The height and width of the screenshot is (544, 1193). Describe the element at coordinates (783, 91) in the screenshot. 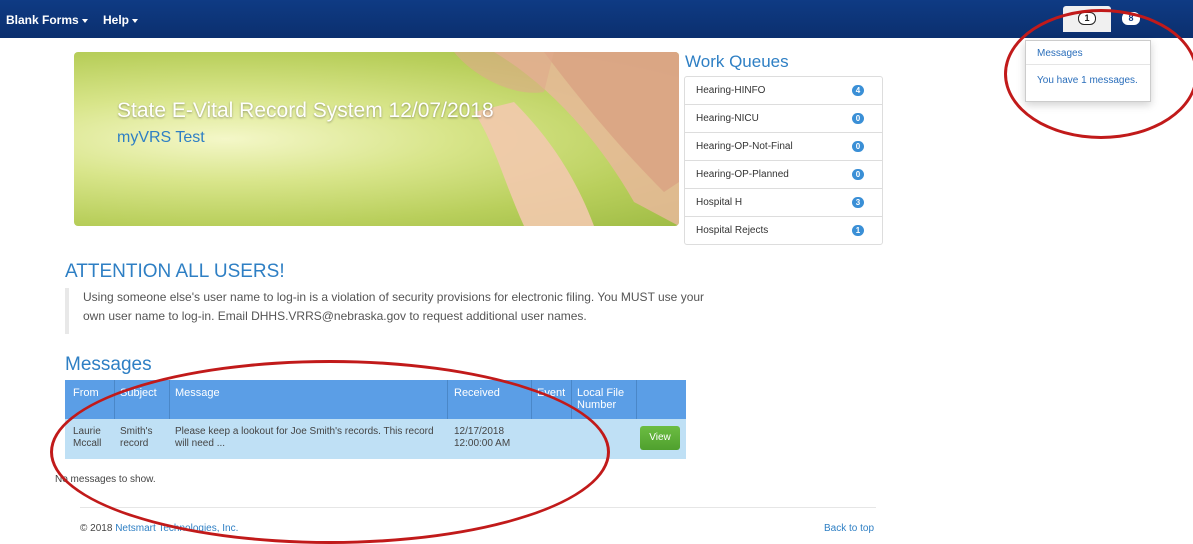

I see `work-queue-item: Hearing-HINFO 4` at that location.